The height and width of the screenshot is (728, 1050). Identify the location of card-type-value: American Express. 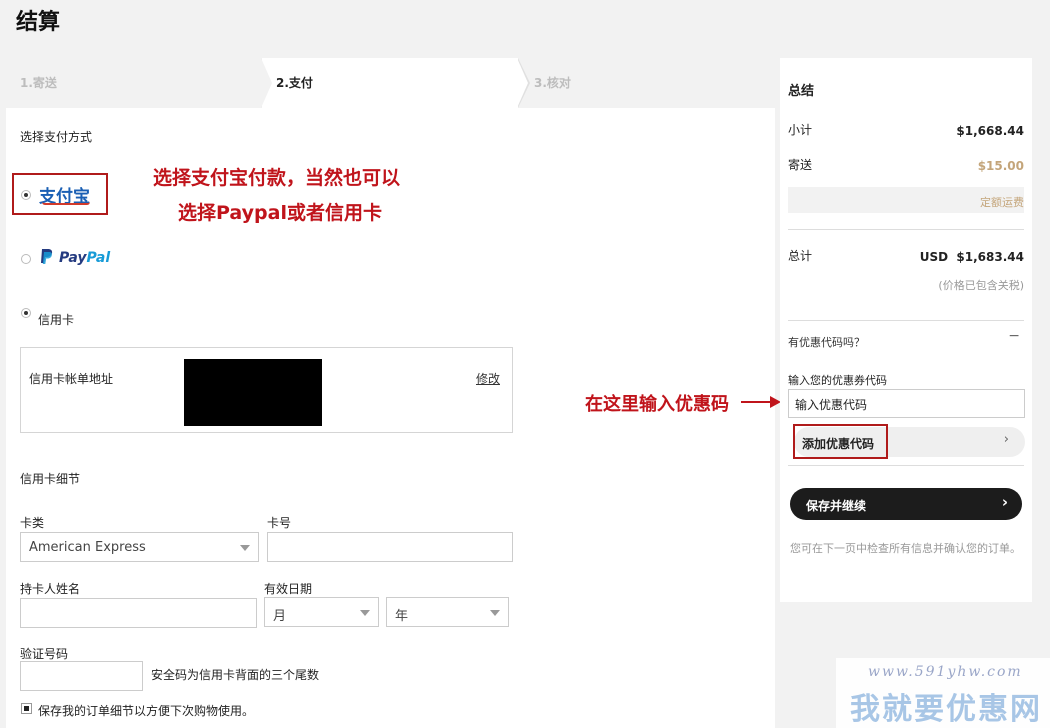
(87, 547).